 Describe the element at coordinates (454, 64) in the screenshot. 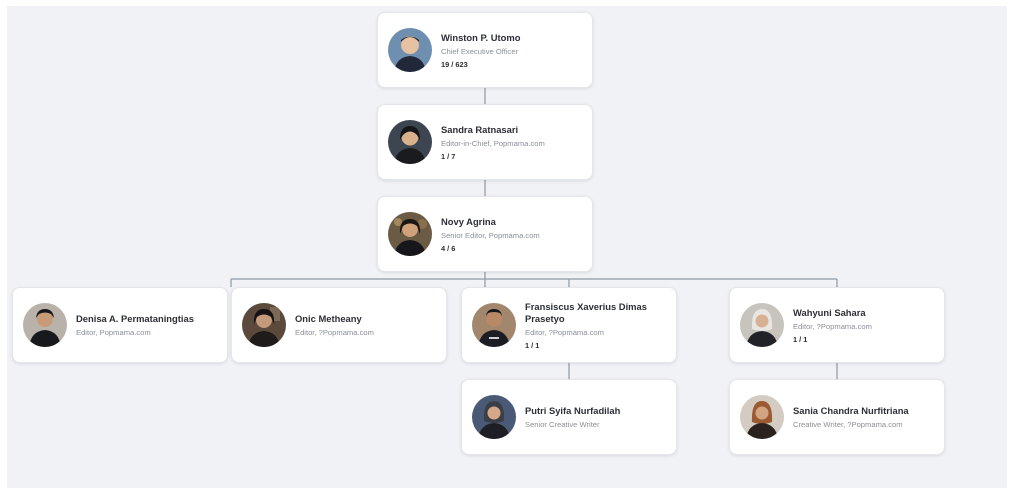

I see `node-count: 19 / 623` at that location.